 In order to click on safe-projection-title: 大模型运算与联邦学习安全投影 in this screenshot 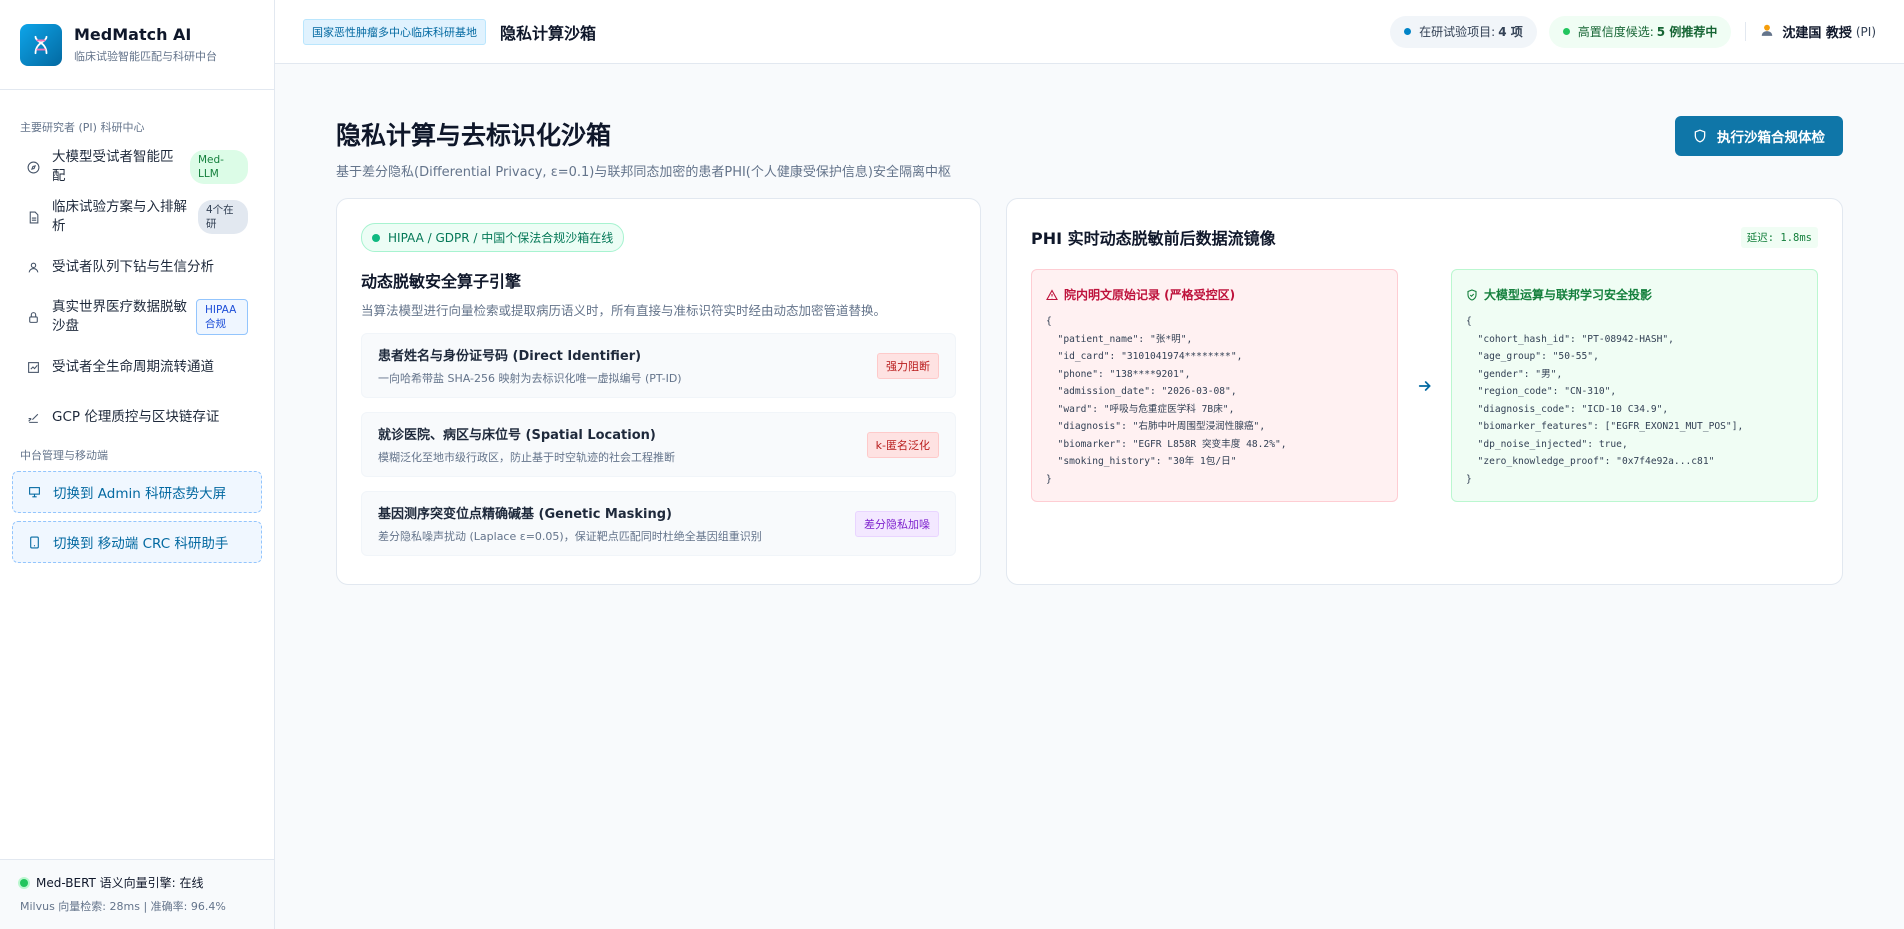, I will do `click(1568, 295)`.